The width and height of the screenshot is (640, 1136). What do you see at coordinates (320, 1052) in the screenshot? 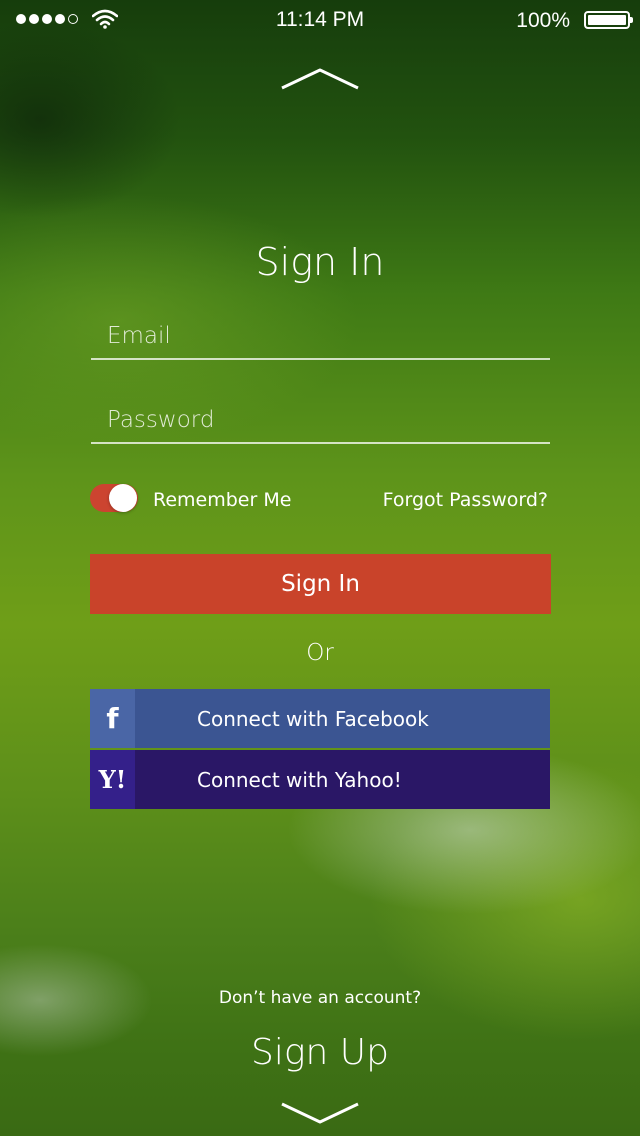
I see `sign-up-link: Sign Up` at bounding box center [320, 1052].